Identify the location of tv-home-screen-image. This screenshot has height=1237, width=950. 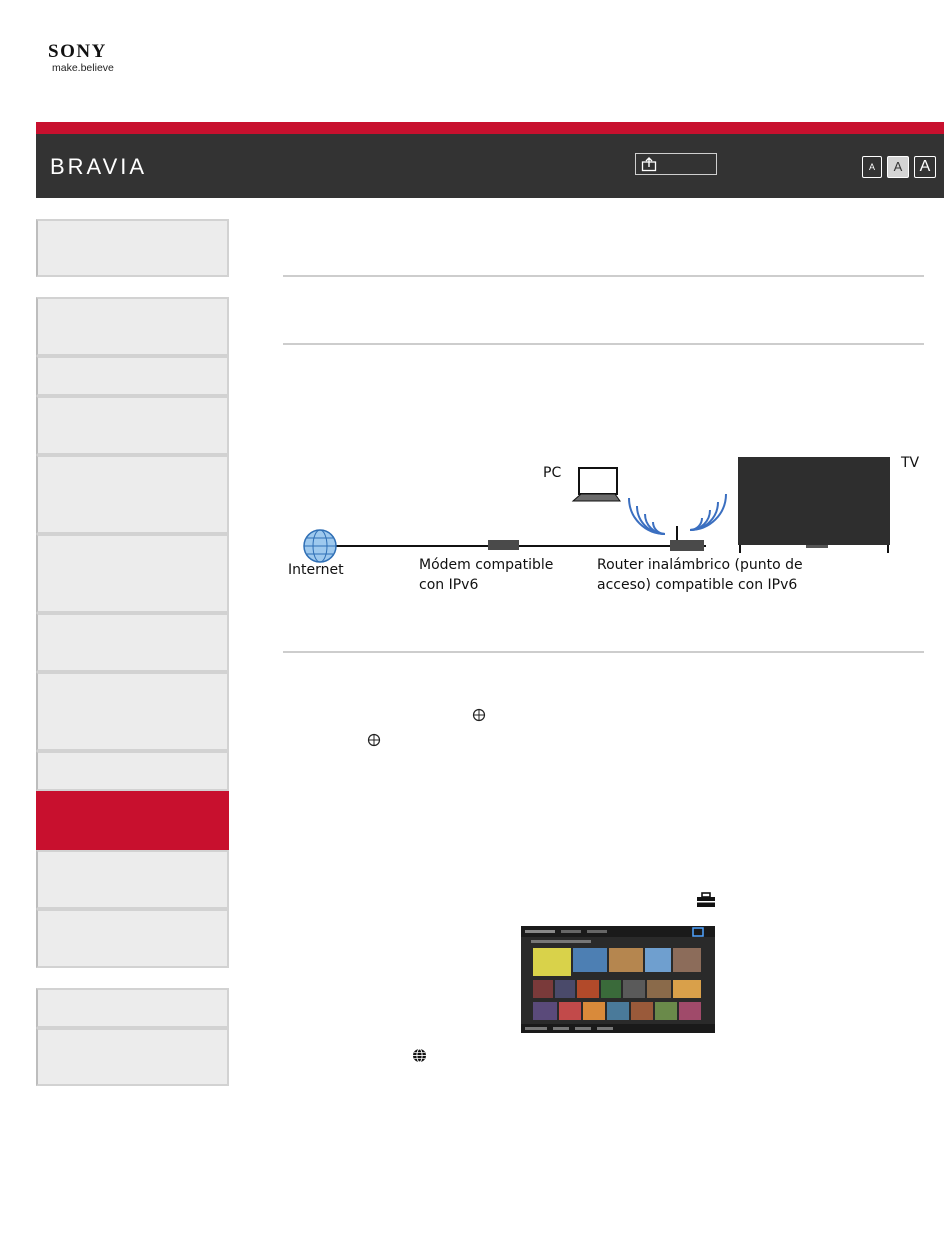
(618, 979).